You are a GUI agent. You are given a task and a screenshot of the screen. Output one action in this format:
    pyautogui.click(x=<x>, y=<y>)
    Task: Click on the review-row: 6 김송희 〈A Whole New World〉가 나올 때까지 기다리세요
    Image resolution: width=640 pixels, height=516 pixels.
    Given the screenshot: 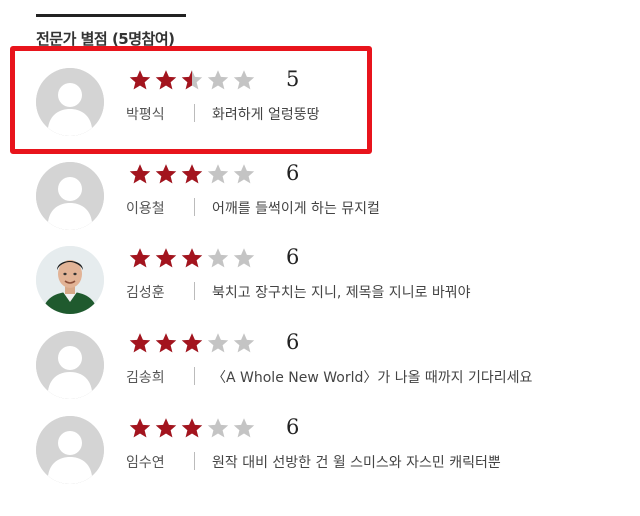 What is the action you would take?
    pyautogui.click(x=326, y=365)
    